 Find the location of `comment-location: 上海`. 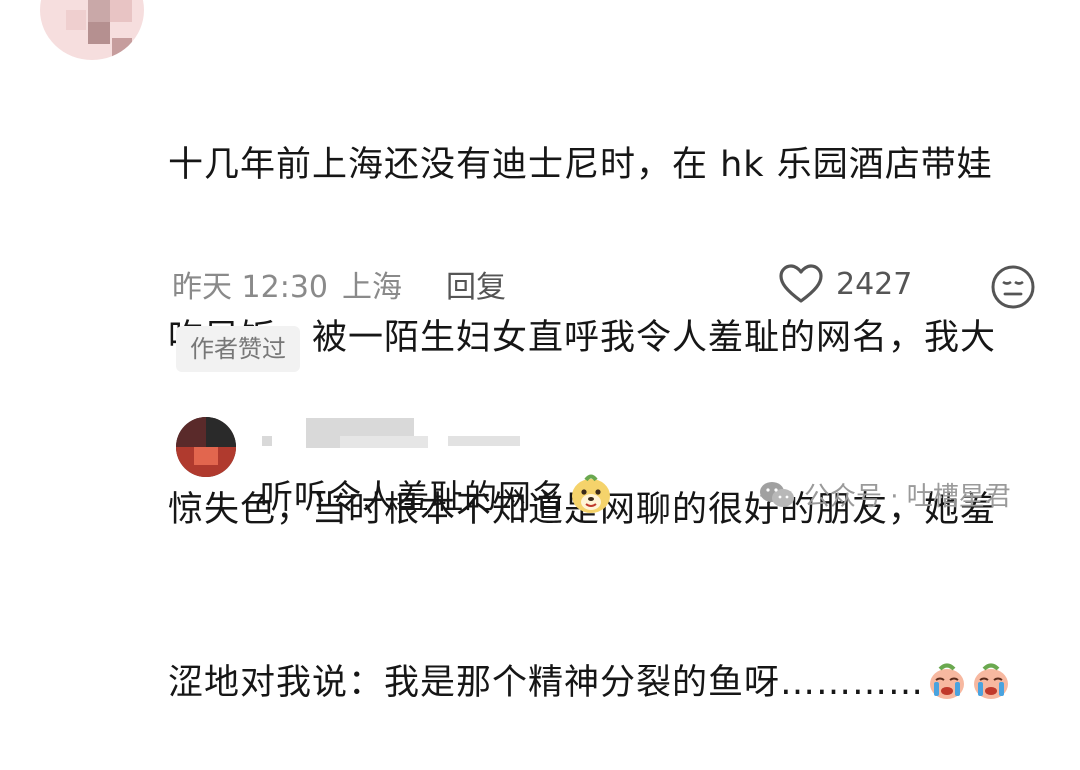

comment-location: 上海 is located at coordinates (372, 287).